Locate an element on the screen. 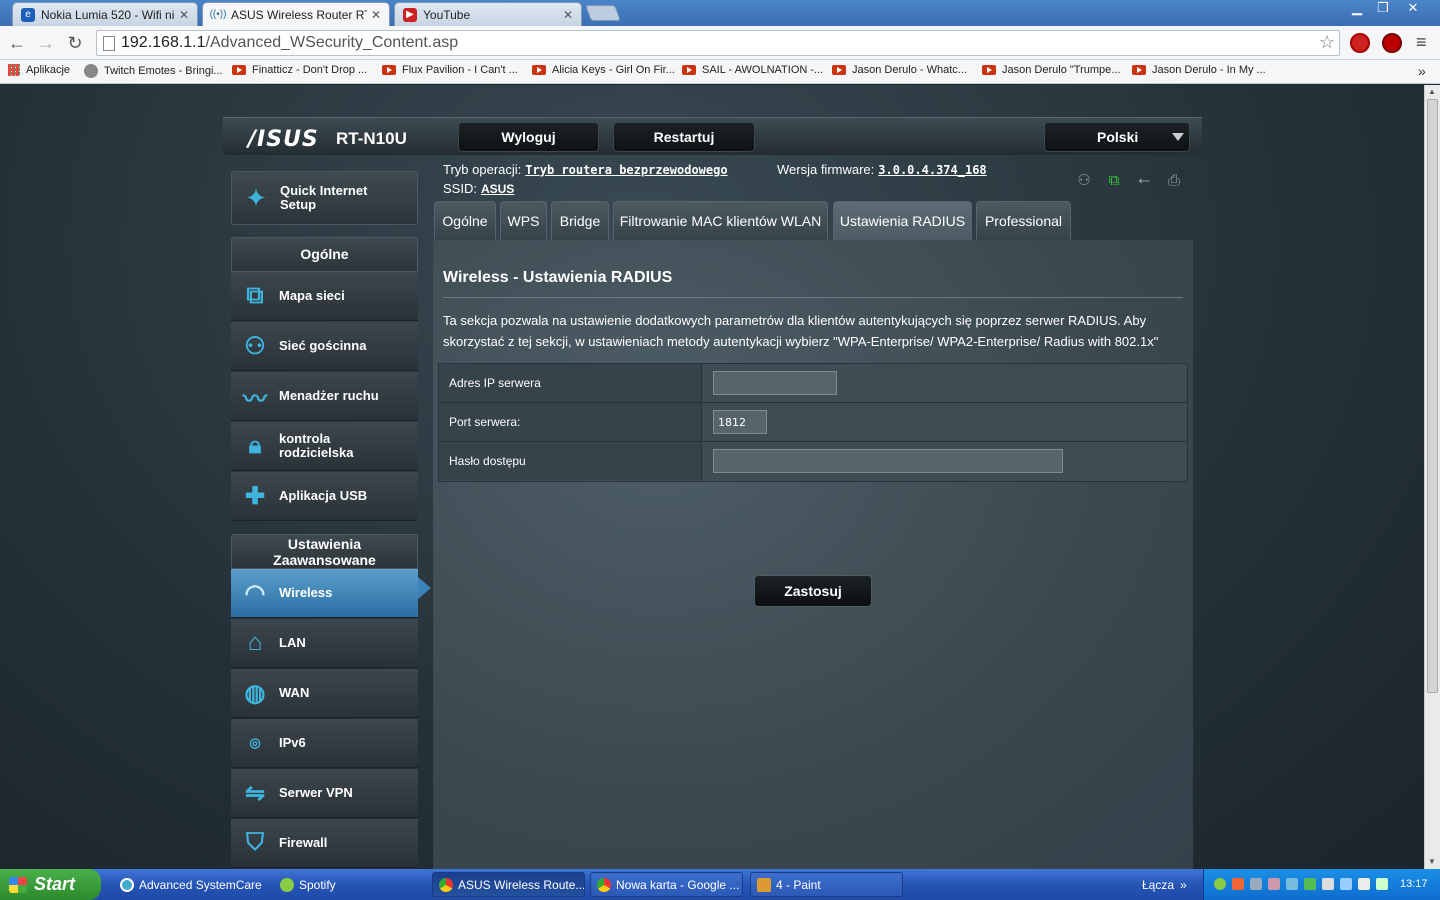 The image size is (1440, 900). url-host: 192.168.1.1 is located at coordinates (163, 42).